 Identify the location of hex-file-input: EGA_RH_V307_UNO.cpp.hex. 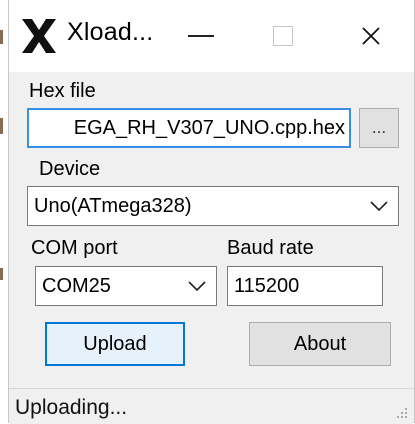
(189, 128).